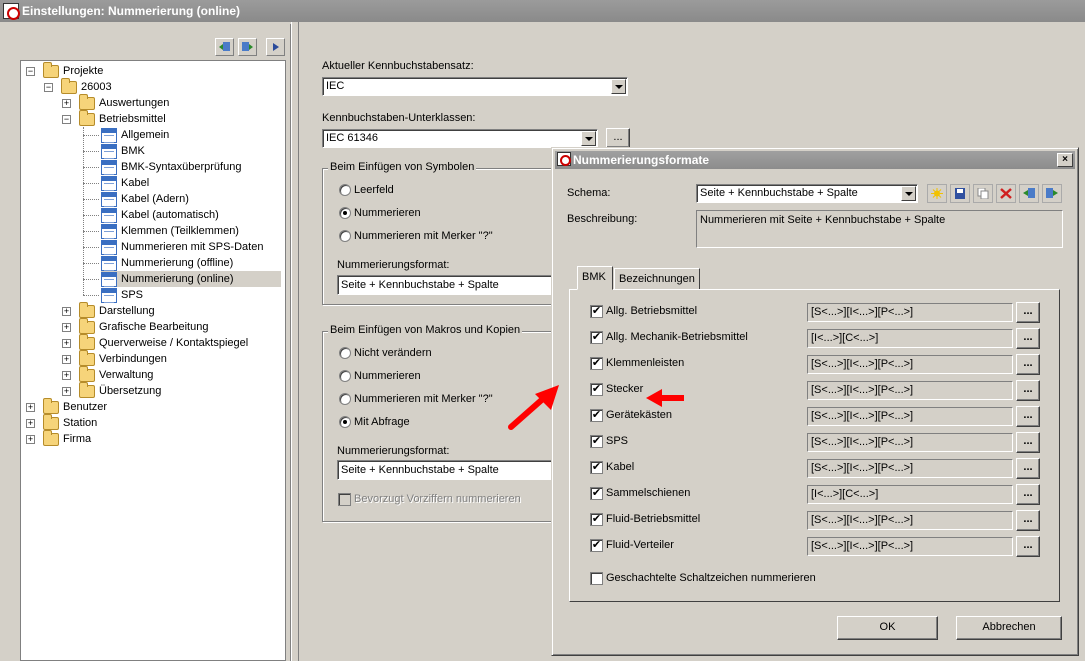 This screenshot has width=1085, height=661. I want to click on tree-item: Allgemein, so click(135, 135).